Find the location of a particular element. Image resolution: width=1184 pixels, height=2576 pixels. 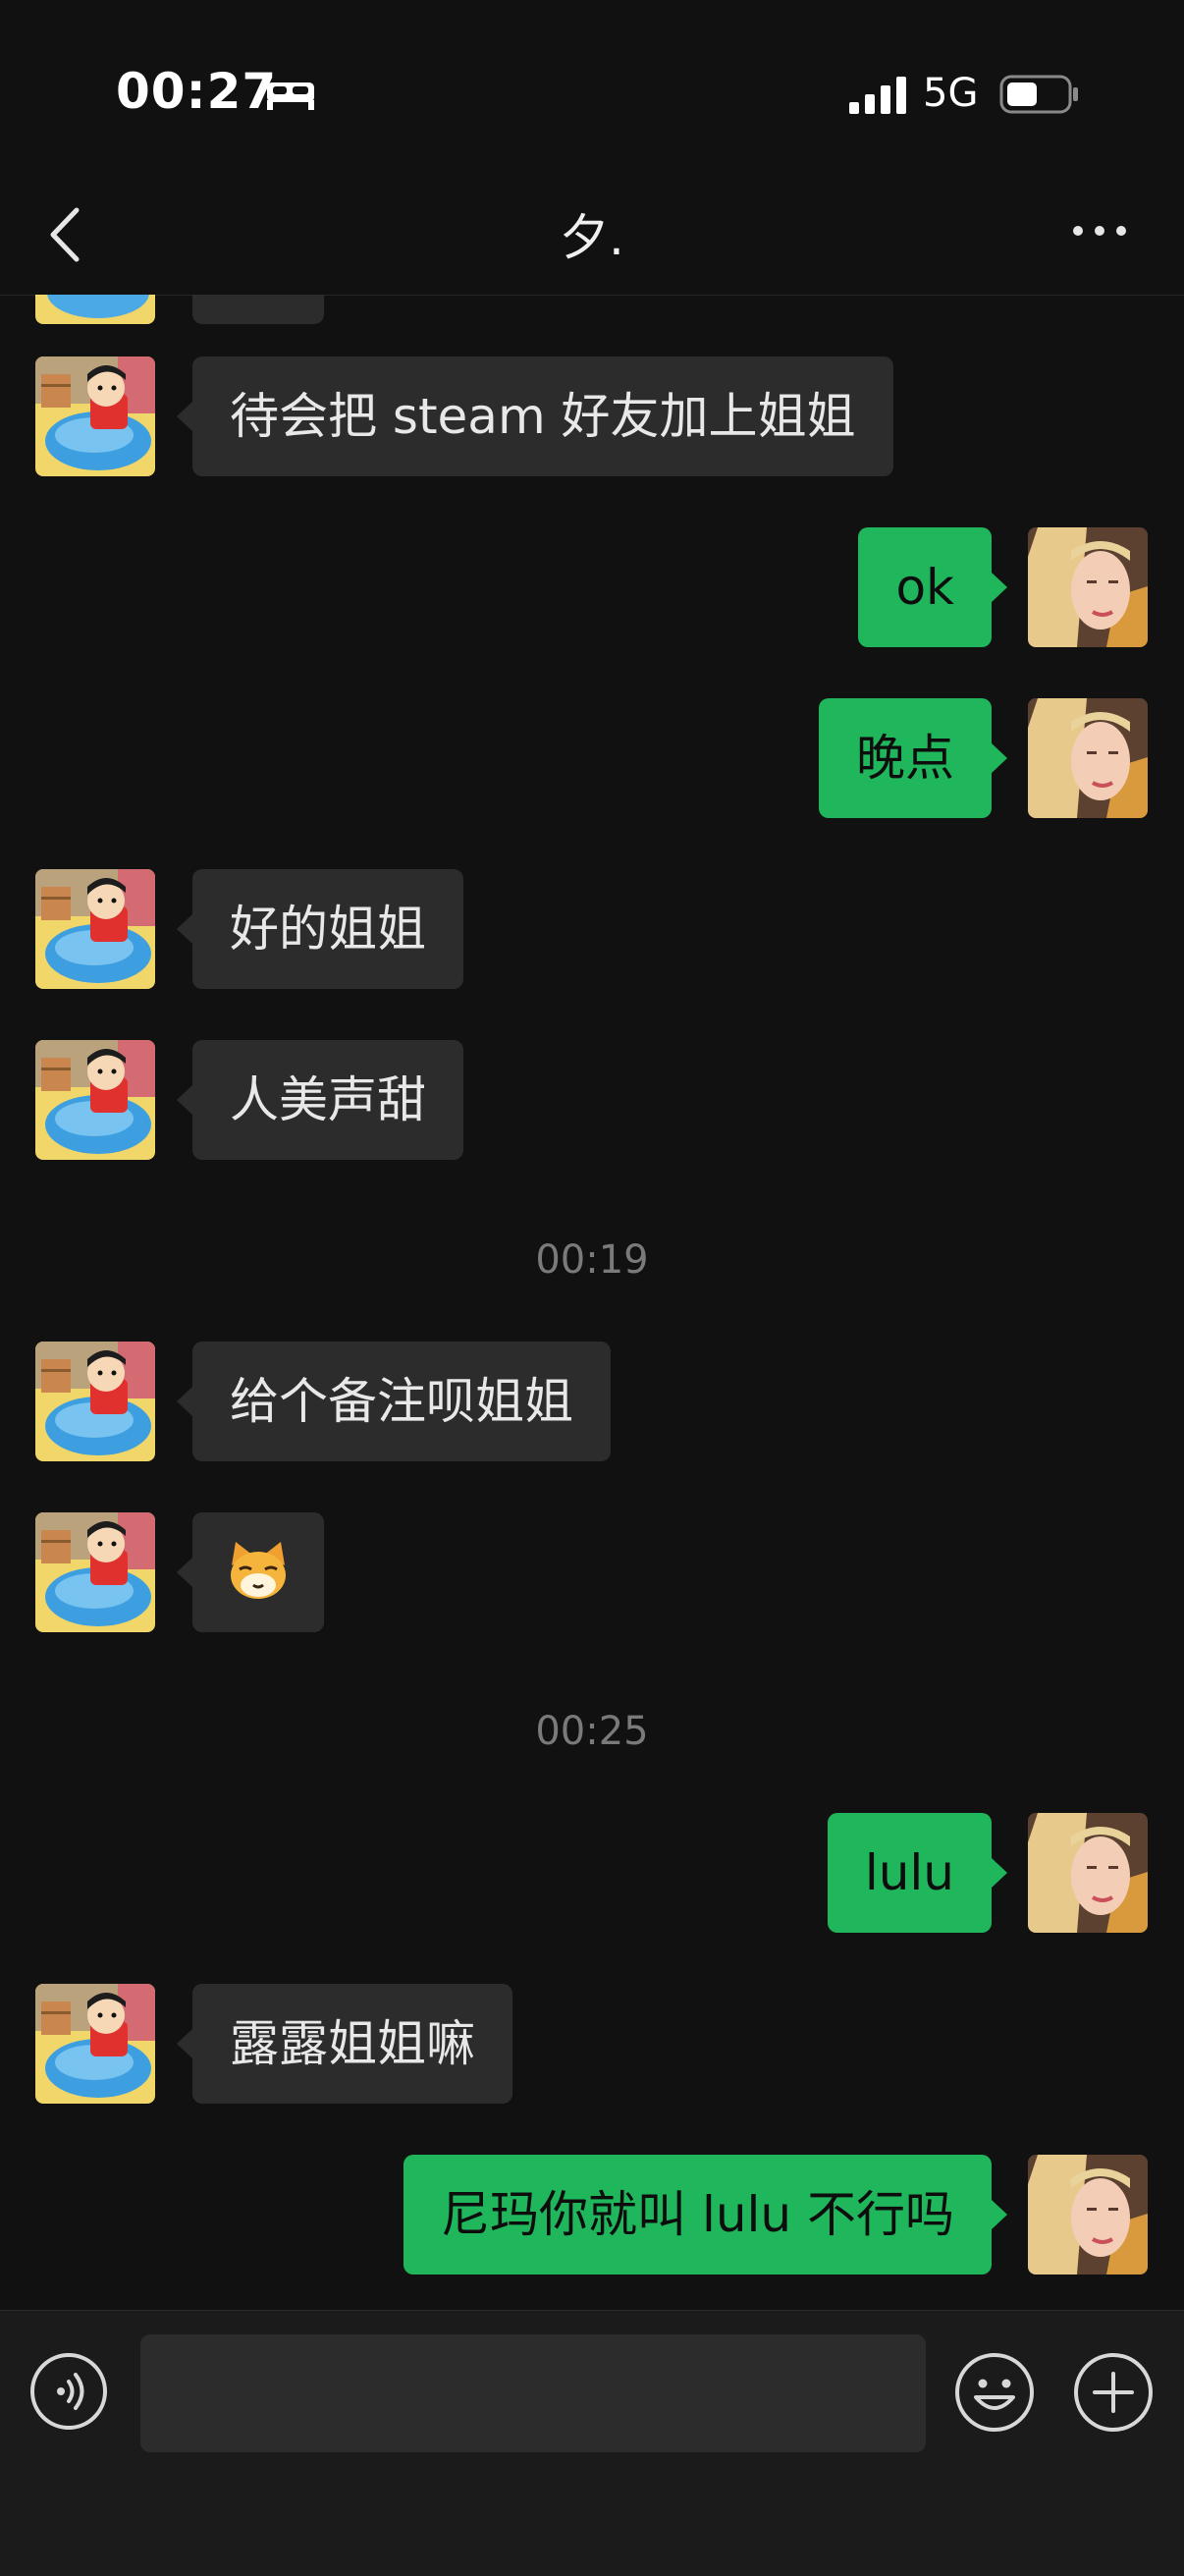

voice-icon is located at coordinates (68, 2391).